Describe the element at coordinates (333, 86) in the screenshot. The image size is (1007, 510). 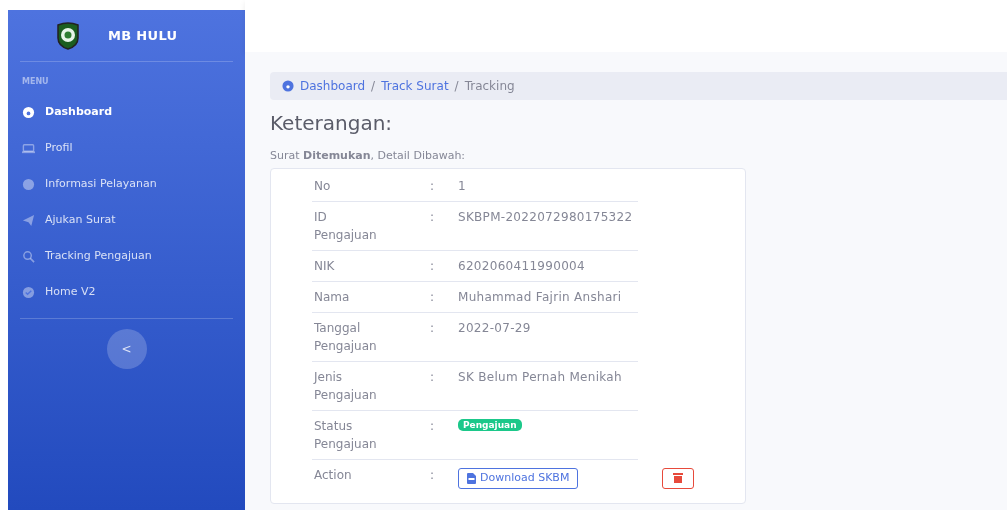
I see `breadcrumb-link: Dashboard` at that location.